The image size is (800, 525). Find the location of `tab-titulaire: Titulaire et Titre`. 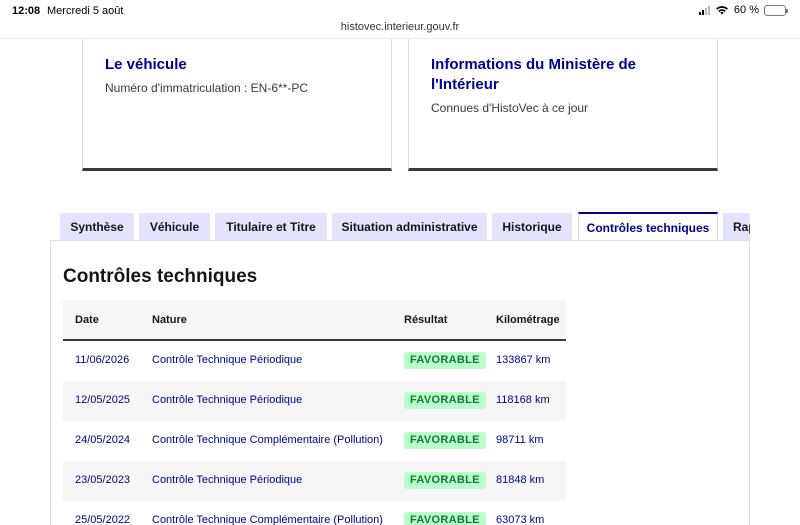

tab-titulaire: Titulaire et Titre is located at coordinates (271, 227).